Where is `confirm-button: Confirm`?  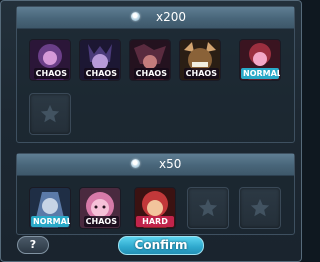 confirm-button: Confirm is located at coordinates (161, 245).